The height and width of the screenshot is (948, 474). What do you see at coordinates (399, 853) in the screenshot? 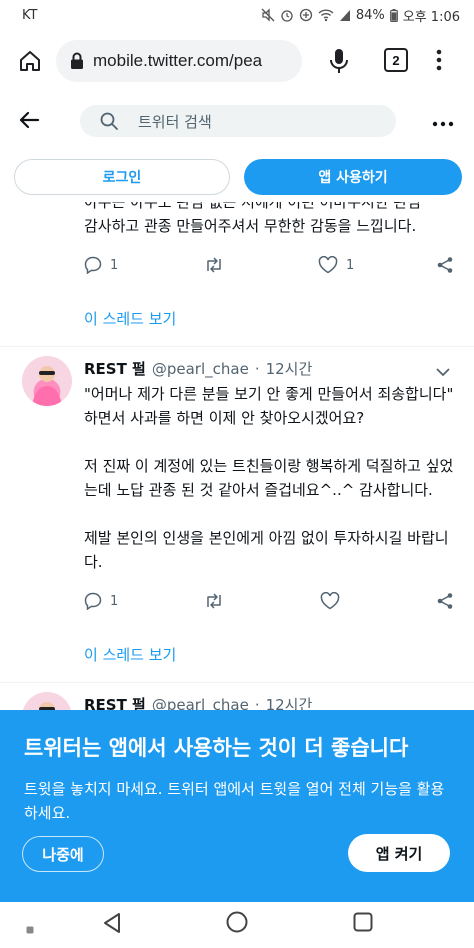
I see `open-app-button: 앱 켜기` at bounding box center [399, 853].